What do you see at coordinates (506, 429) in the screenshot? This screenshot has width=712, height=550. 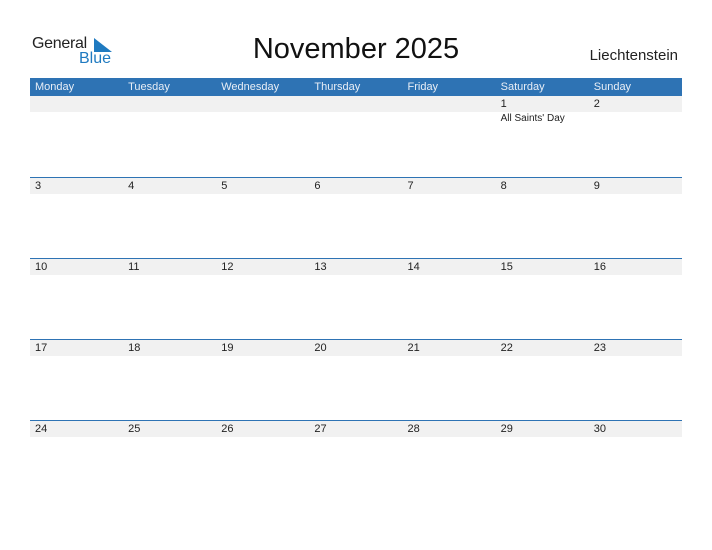 I see `day-number: 29` at bounding box center [506, 429].